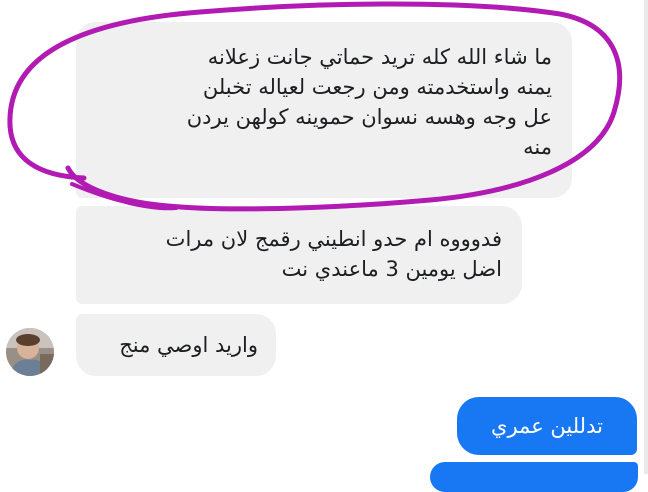 This screenshot has width=648, height=492. What do you see at coordinates (547, 426) in the screenshot?
I see `message-bubble-outgoing: تدللين عمري` at bounding box center [547, 426].